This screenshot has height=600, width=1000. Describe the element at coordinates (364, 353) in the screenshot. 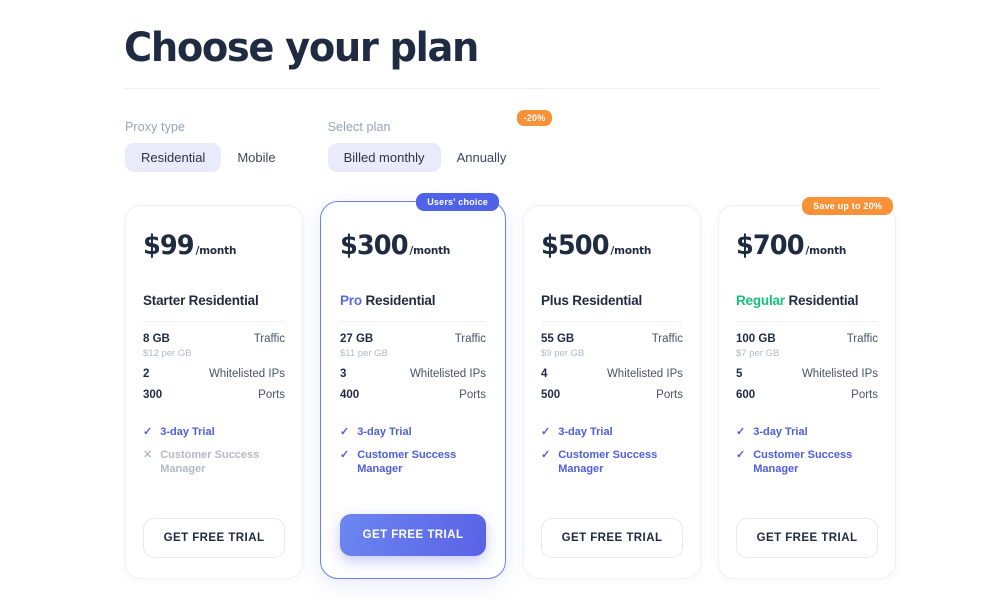

I see `spec-price-per-gb: $11 per GB` at that location.